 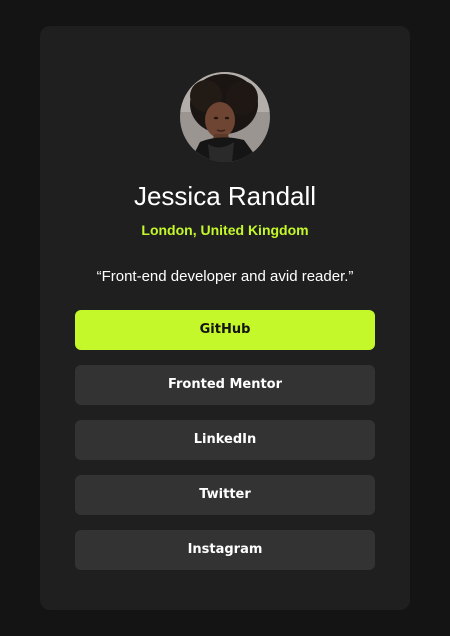 What do you see at coordinates (225, 196) in the screenshot?
I see `profile-name: Jessica Randall` at bounding box center [225, 196].